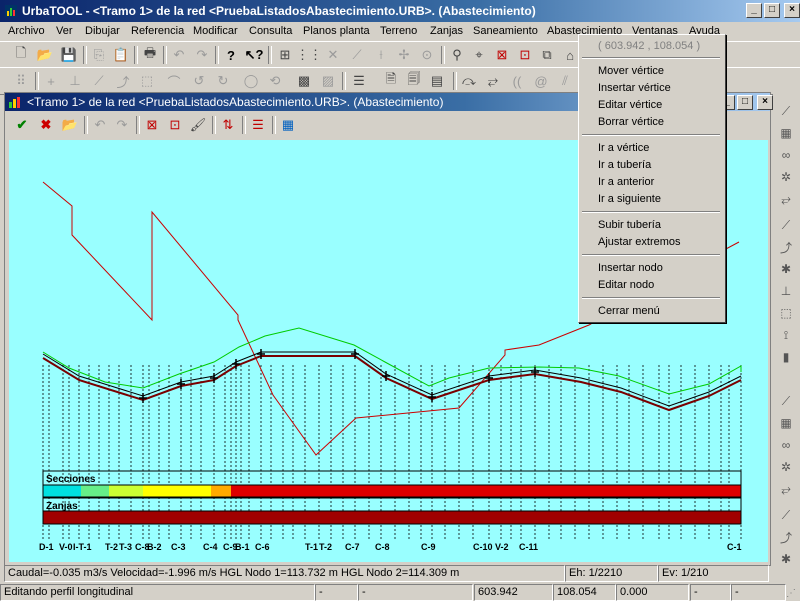 The width and height of the screenshot is (800, 601). What do you see at coordinates (304, 81) in the screenshot?
I see `fill-icon: ▩` at bounding box center [304, 81].